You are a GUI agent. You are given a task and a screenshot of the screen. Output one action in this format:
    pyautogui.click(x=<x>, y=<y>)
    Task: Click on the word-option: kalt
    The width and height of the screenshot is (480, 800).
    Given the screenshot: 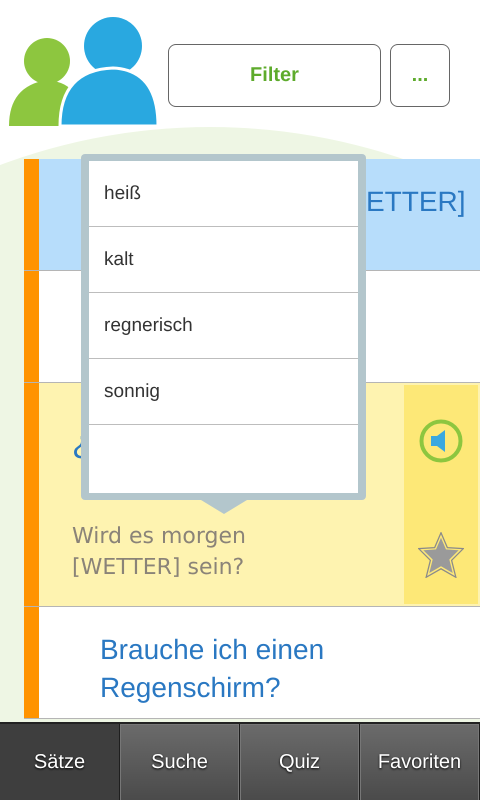 What is the action you would take?
    pyautogui.click(x=223, y=260)
    